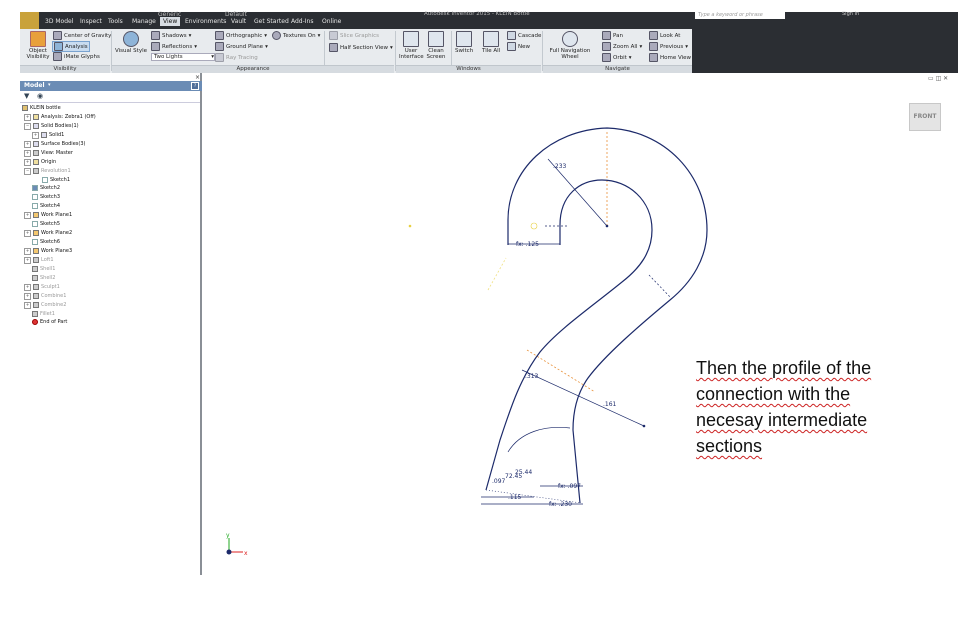 This screenshot has width=972, height=617. Describe the element at coordinates (560, 166) in the screenshot. I see `dimension-d1: .233` at that location.